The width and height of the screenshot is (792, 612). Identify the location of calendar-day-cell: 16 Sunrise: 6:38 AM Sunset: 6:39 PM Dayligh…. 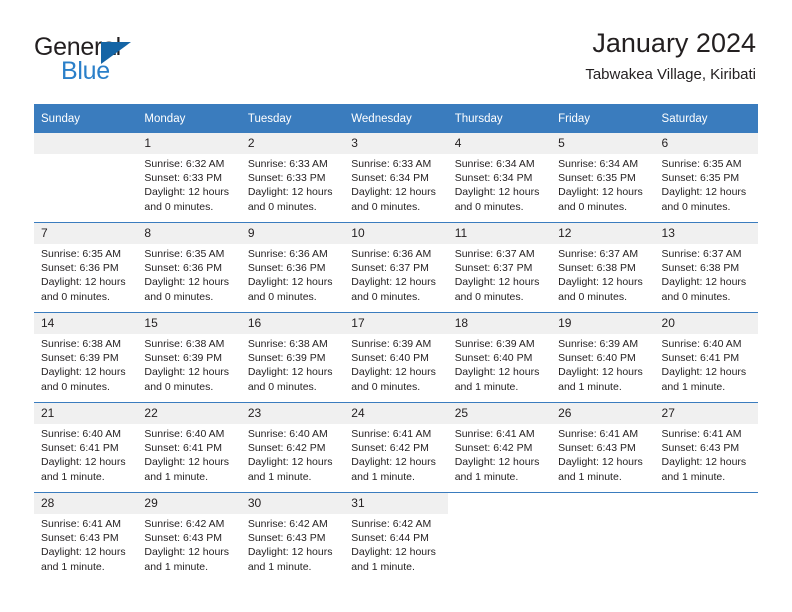
(292, 357).